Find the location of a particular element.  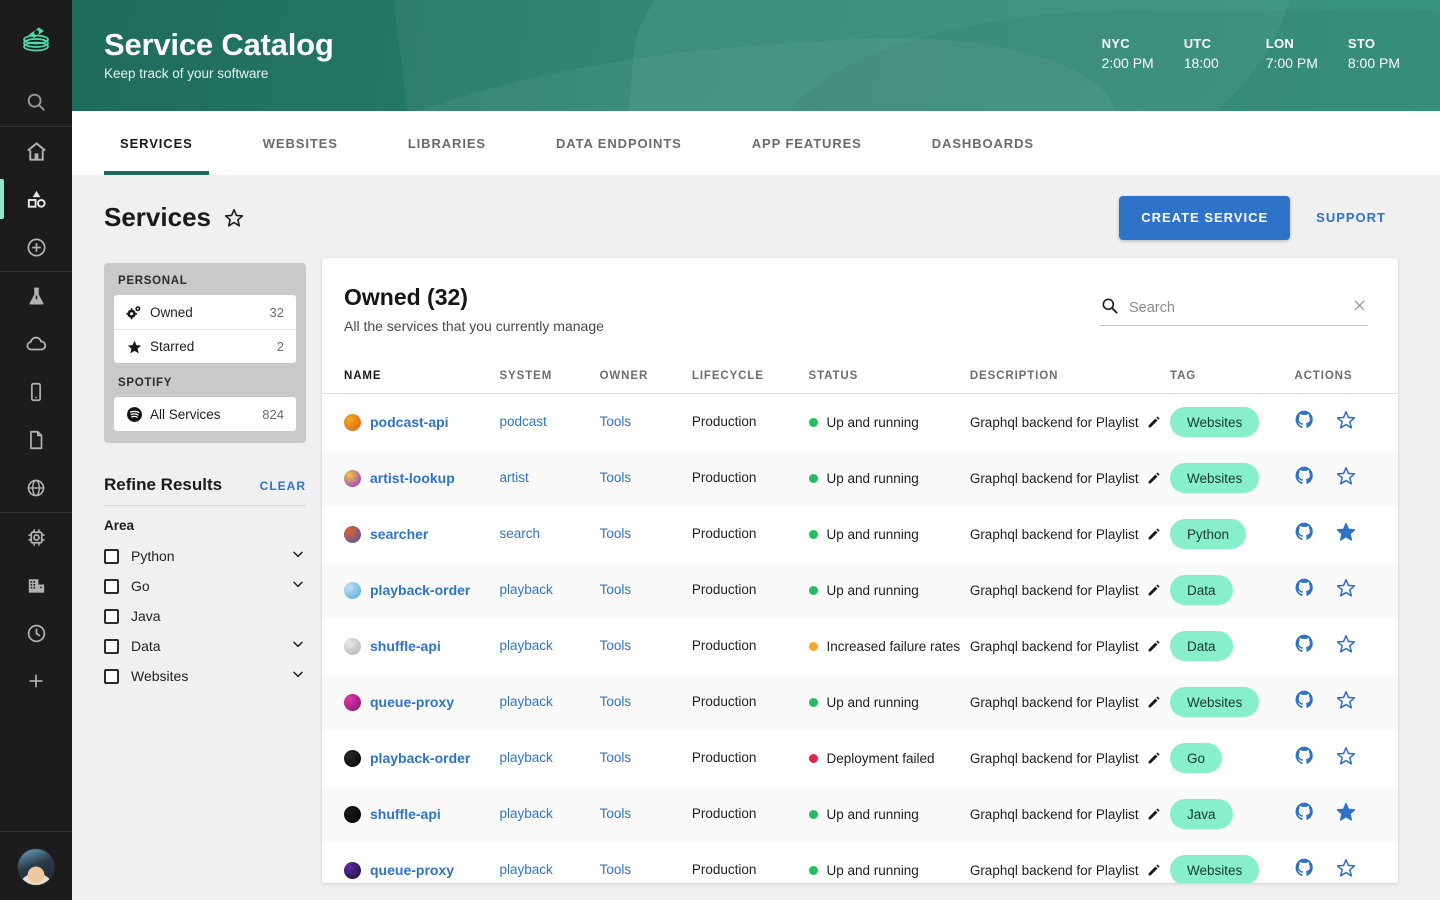

tab-websites: WEBSITES is located at coordinates (300, 143).